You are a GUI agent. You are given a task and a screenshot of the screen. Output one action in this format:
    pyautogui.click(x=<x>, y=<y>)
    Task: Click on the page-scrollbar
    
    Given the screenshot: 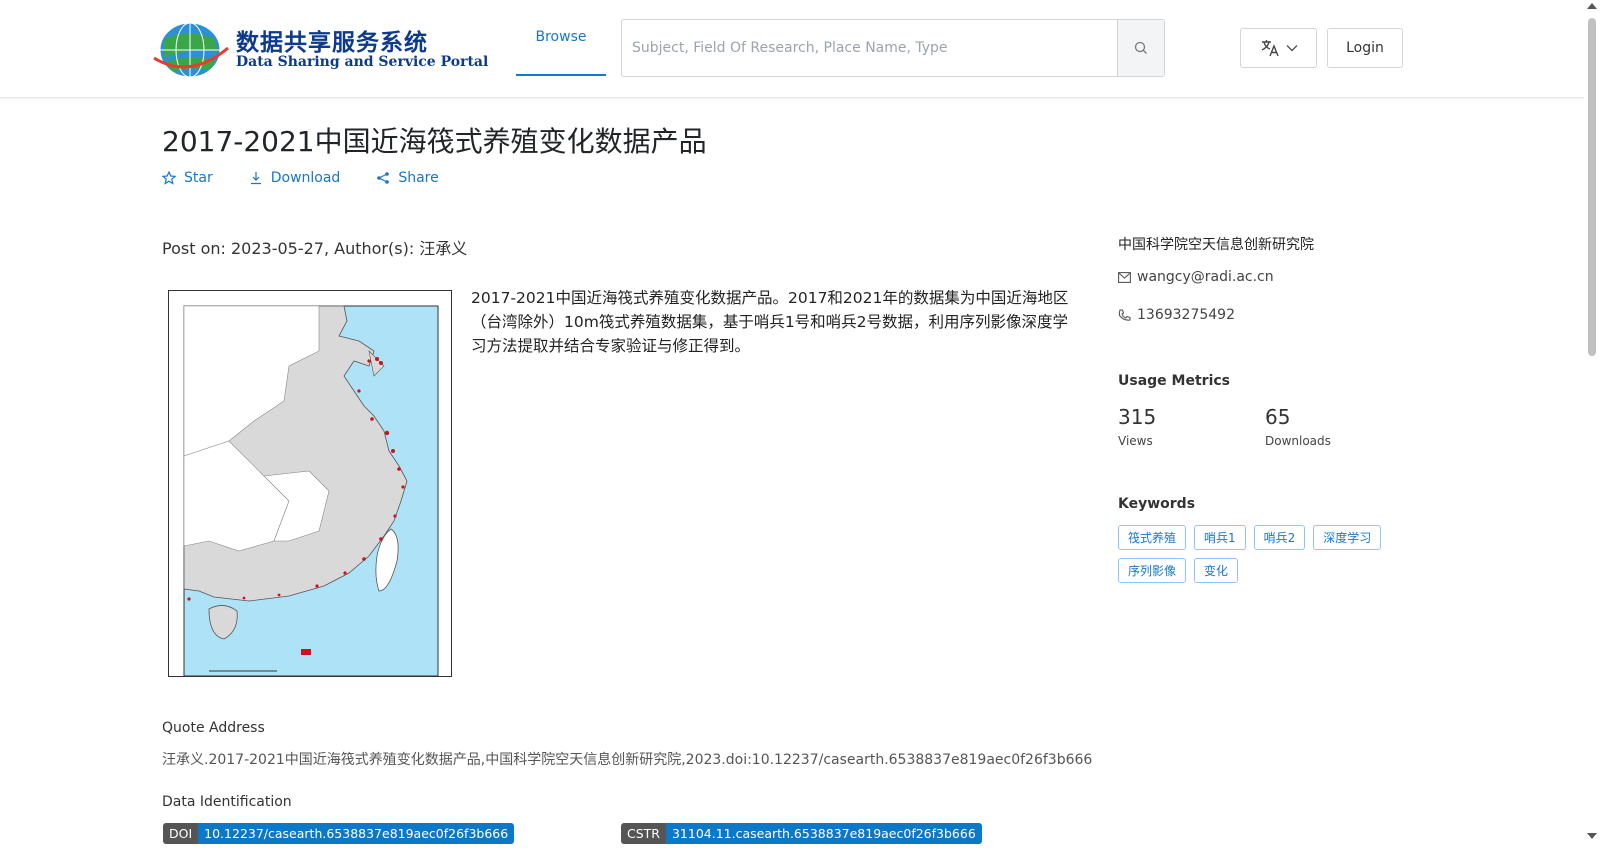 What is the action you would take?
    pyautogui.click(x=1592, y=430)
    